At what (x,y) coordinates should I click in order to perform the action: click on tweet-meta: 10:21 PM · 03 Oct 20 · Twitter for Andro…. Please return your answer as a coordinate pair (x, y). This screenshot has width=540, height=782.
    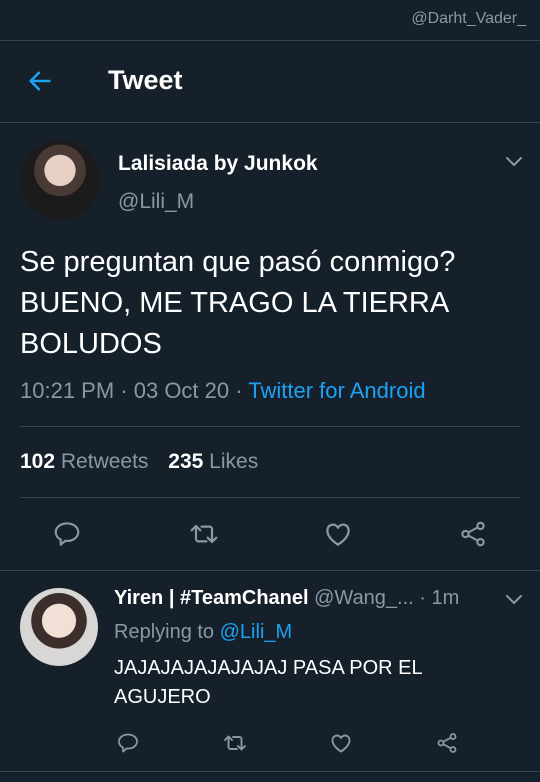
    Looking at the image, I should click on (223, 391).